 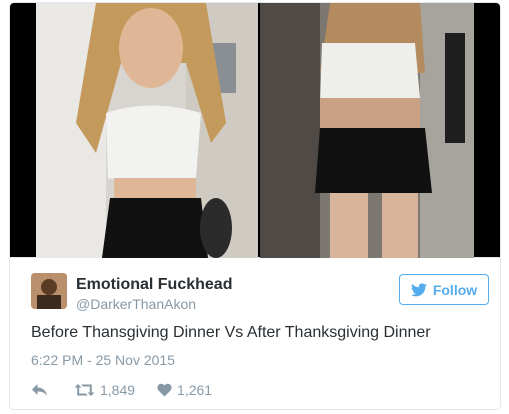 I want to click on display-name: Emotional Fuckhead, so click(x=154, y=285).